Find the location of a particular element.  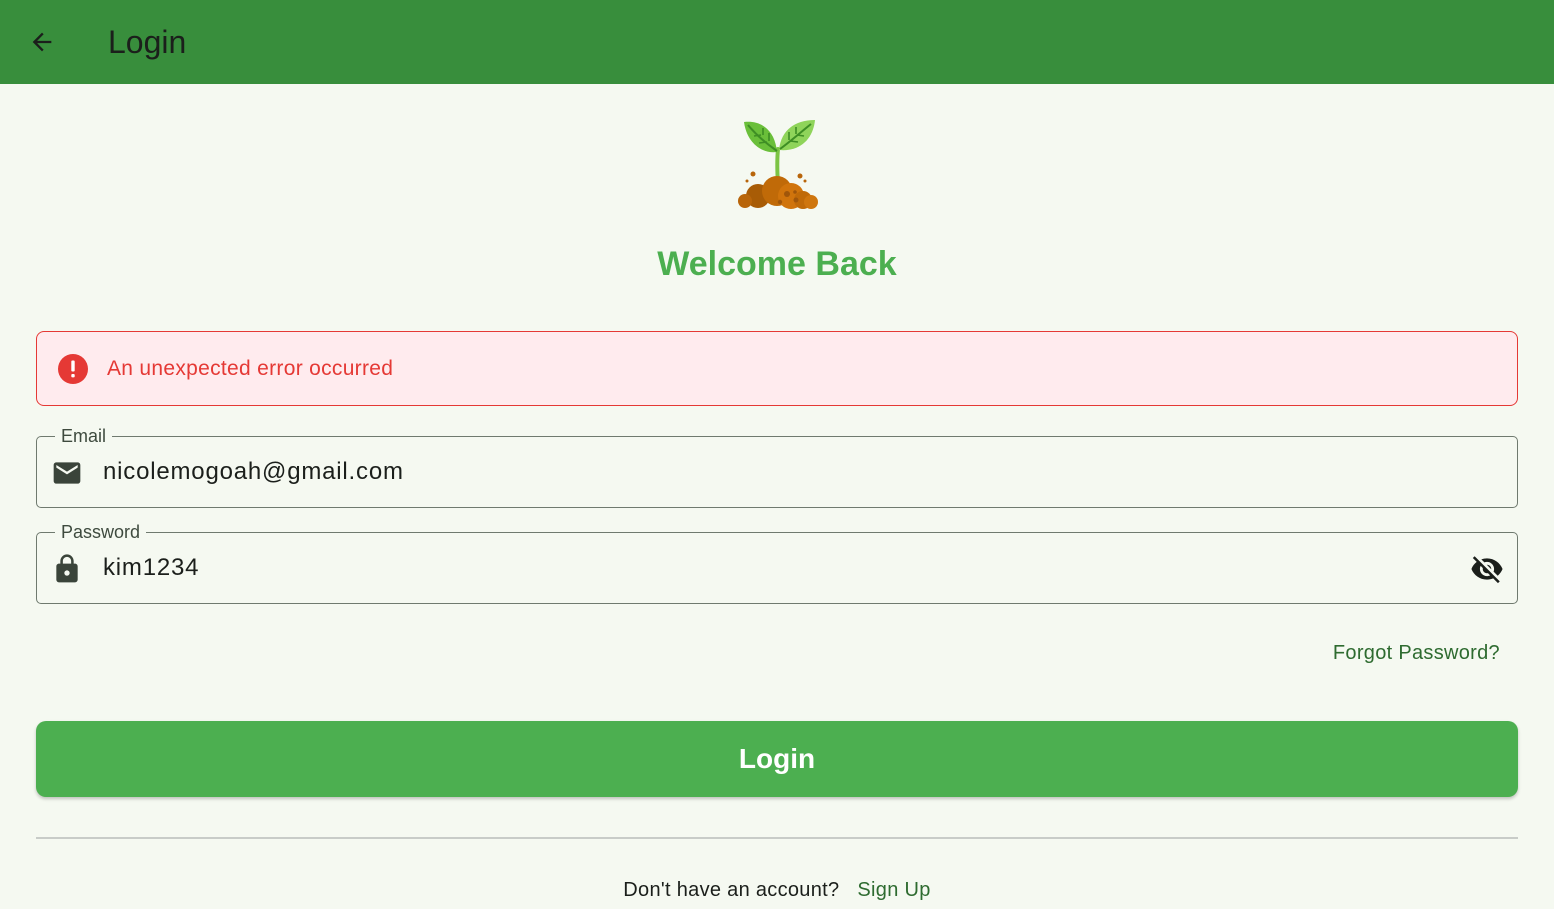

password-visibility-toggle is located at coordinates (1487, 569).